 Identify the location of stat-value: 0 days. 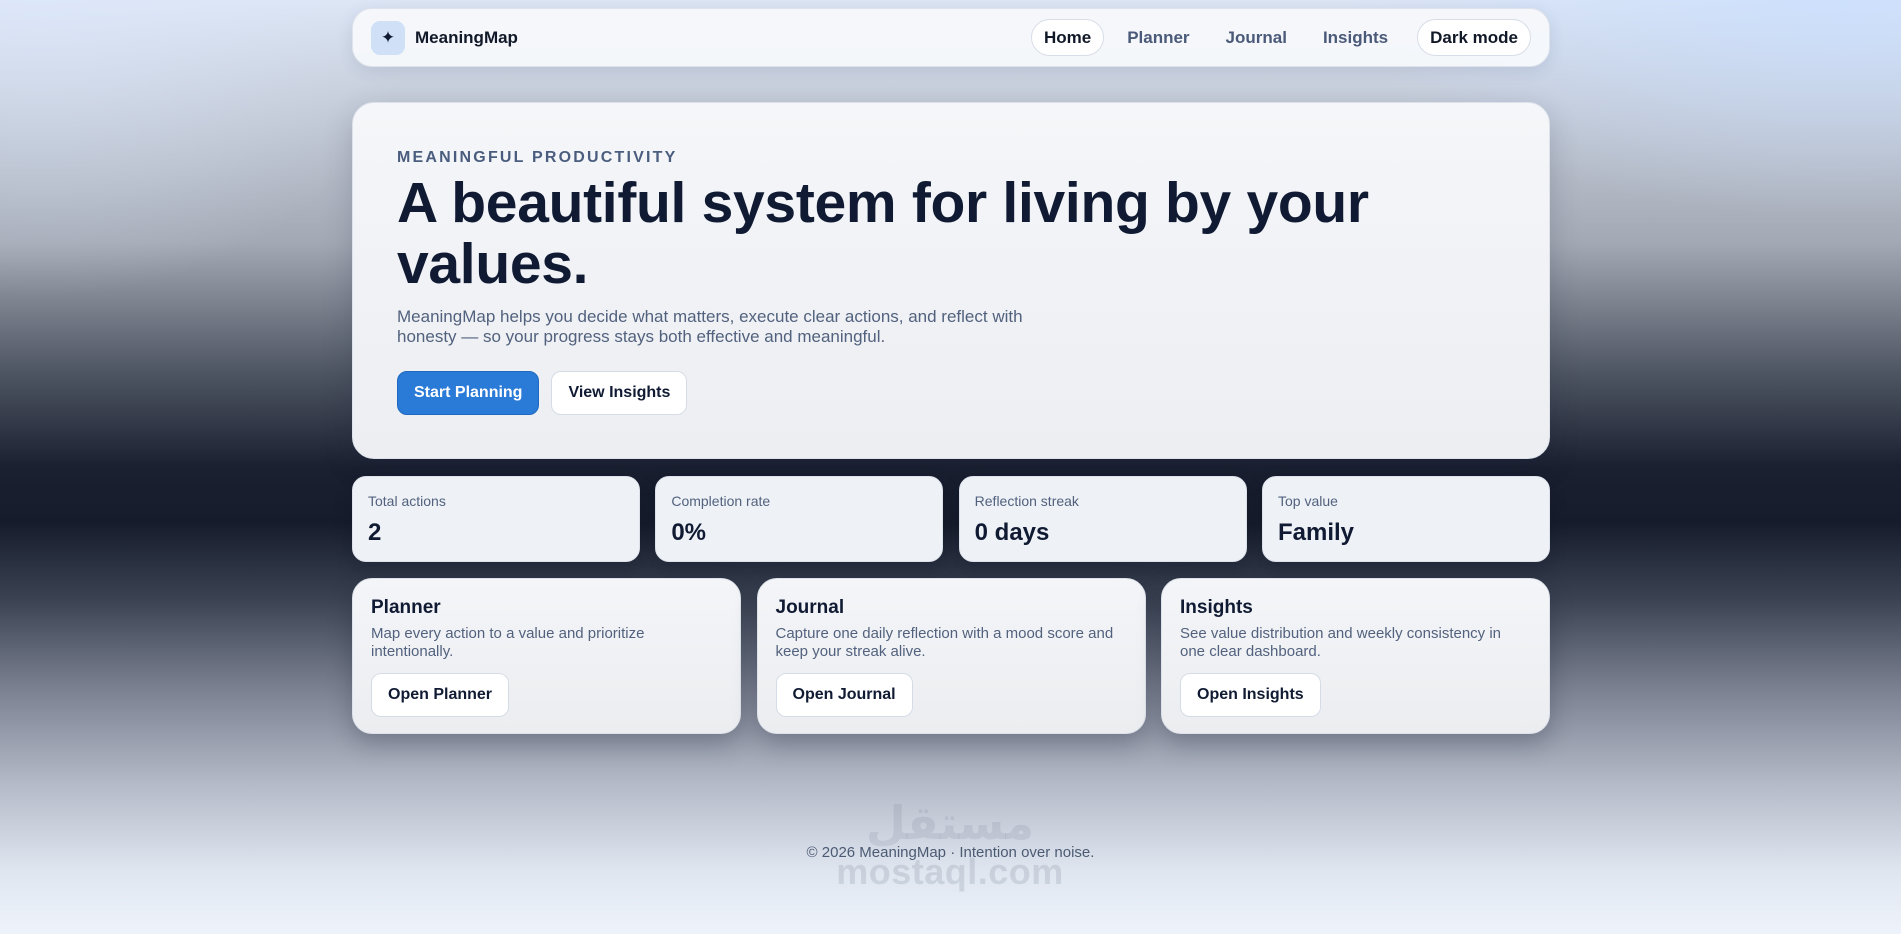
(1012, 532).